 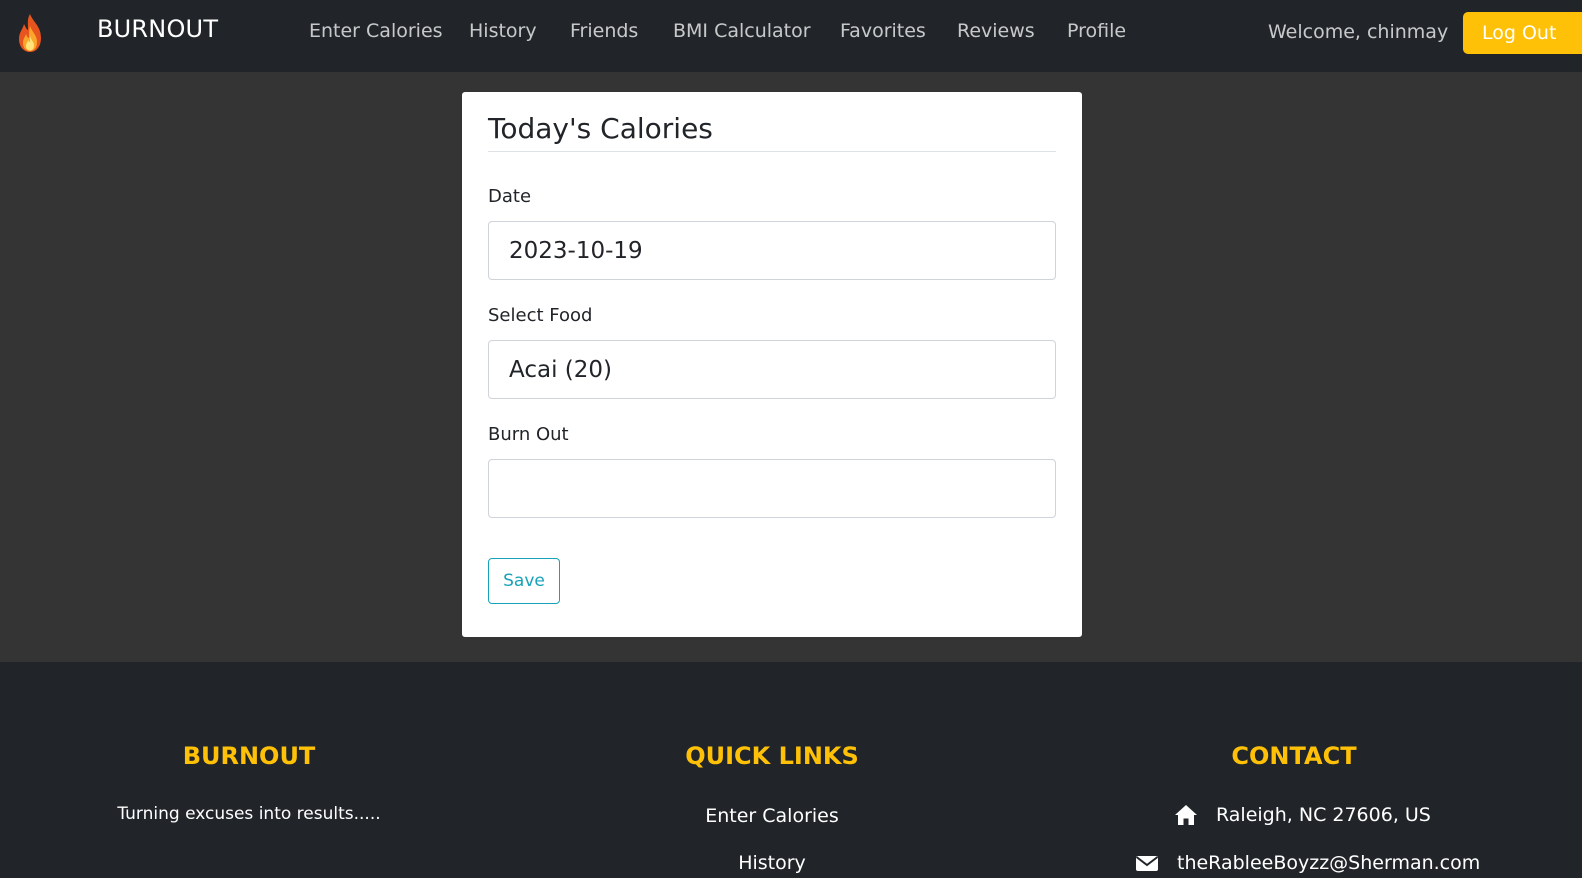 What do you see at coordinates (742, 31) in the screenshot?
I see `nav-link-bmi-calculator: BMI Calculator` at bounding box center [742, 31].